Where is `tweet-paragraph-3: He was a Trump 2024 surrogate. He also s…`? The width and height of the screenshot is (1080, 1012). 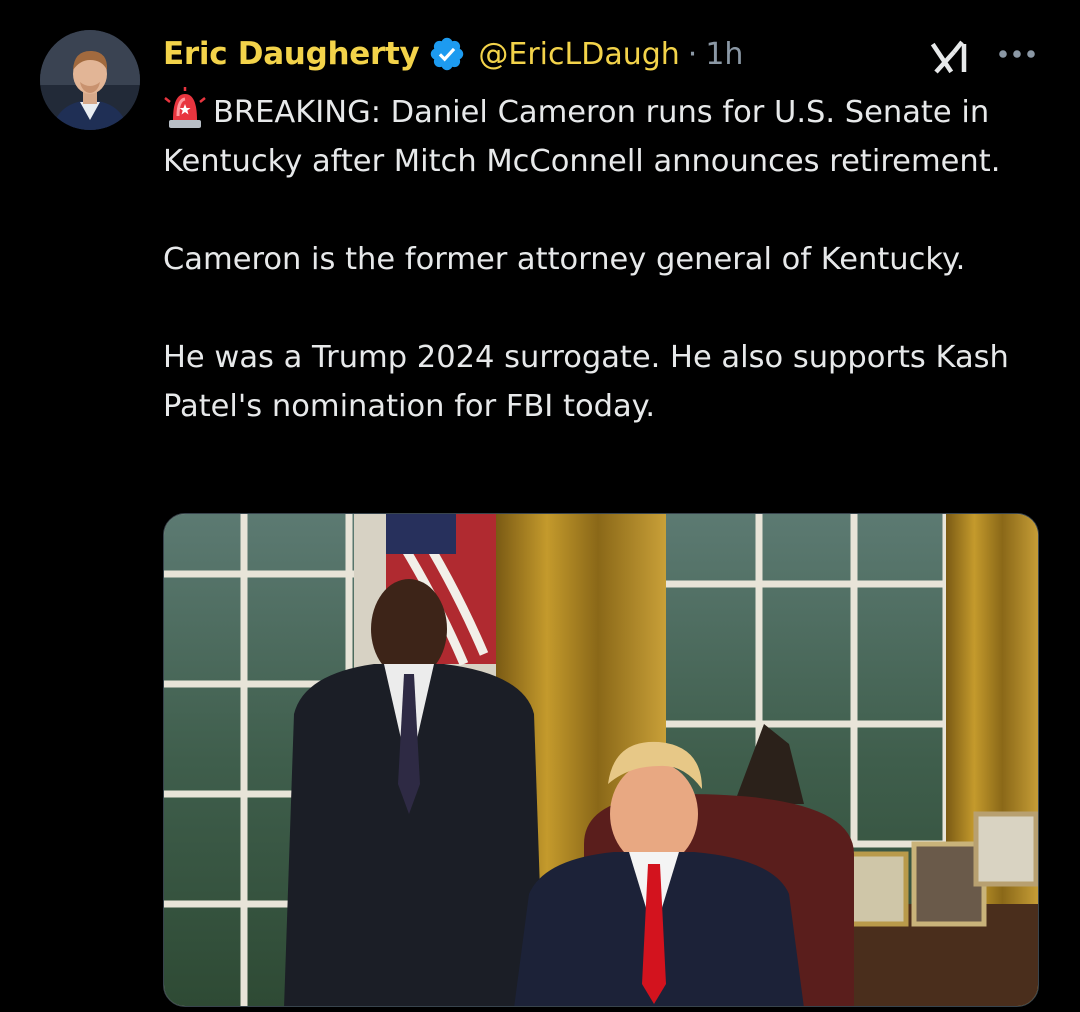
tweet-paragraph-3: He was a Trump 2024 surrogate. He also s… is located at coordinates (608, 382).